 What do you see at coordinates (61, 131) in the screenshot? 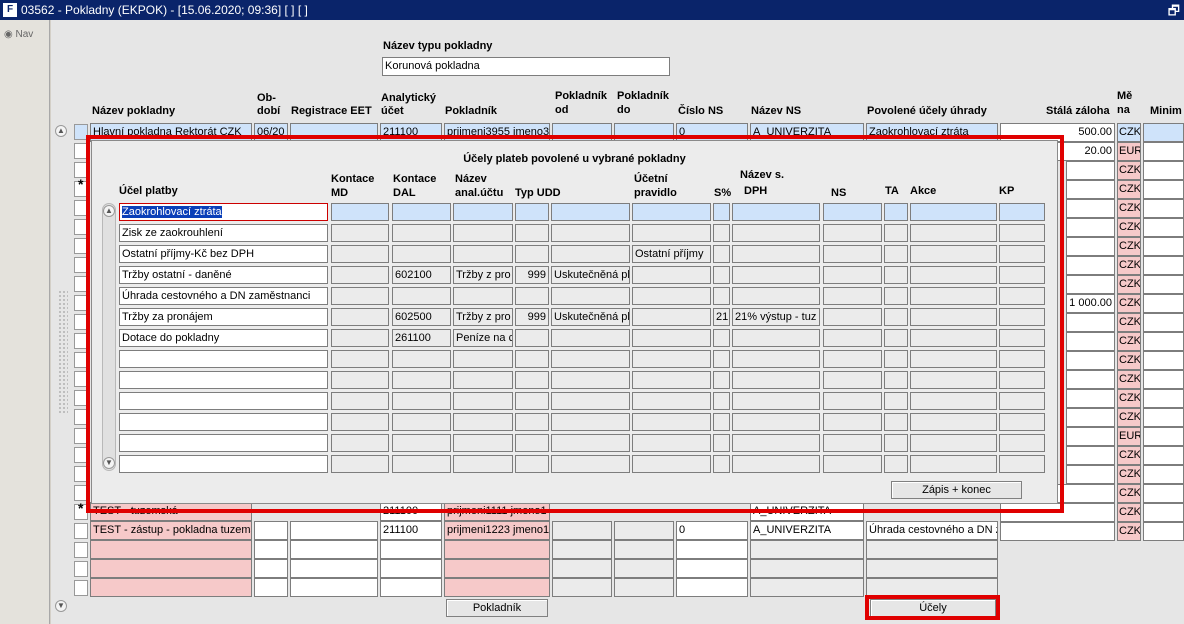
I see `grid-scroll-up-icon: ▲` at bounding box center [61, 131].